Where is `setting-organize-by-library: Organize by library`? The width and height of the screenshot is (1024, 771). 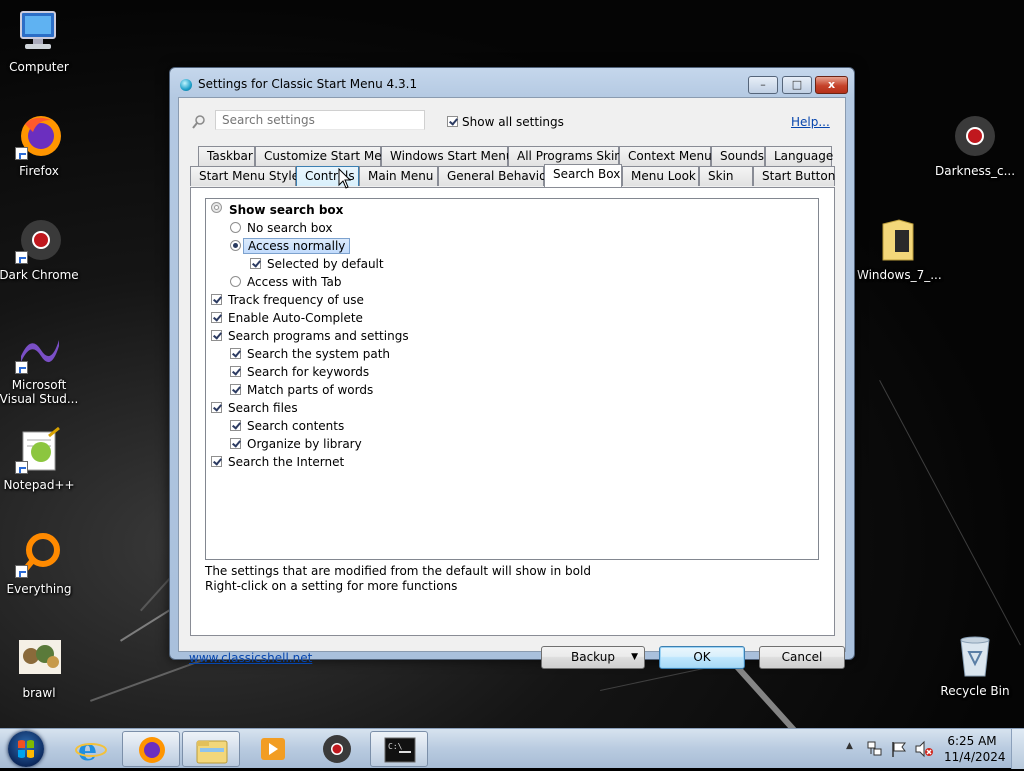 setting-organize-by-library: Organize by library is located at coordinates (296, 443).